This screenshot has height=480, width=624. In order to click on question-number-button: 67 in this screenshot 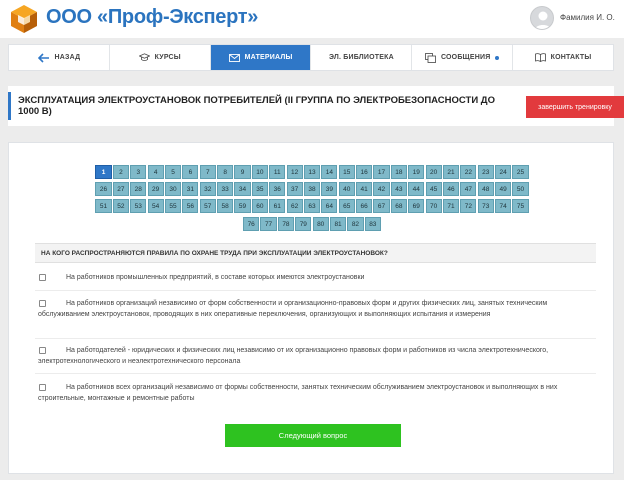, I will do `click(381, 206)`.